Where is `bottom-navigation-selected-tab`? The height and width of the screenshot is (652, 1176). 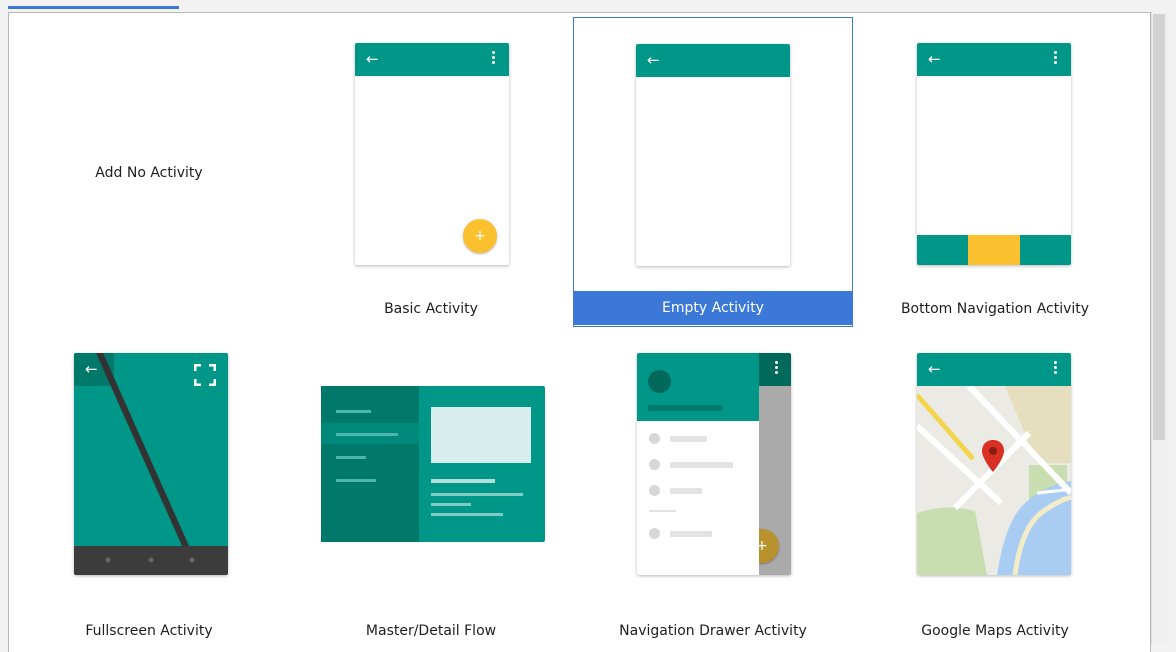 bottom-navigation-selected-tab is located at coordinates (994, 250).